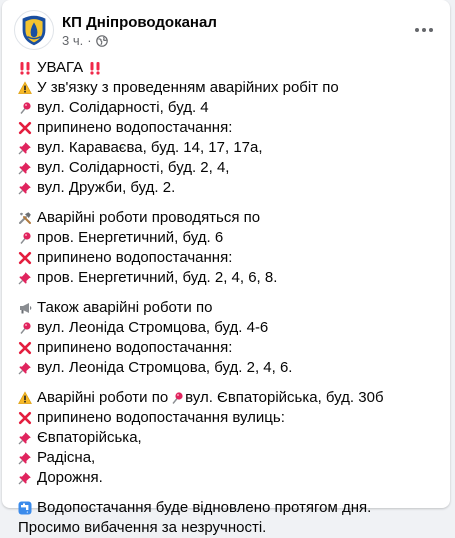 The height and width of the screenshot is (538, 455). I want to click on post-line-text: вул. Солідарності, буд. 2, 4,, so click(133, 167).